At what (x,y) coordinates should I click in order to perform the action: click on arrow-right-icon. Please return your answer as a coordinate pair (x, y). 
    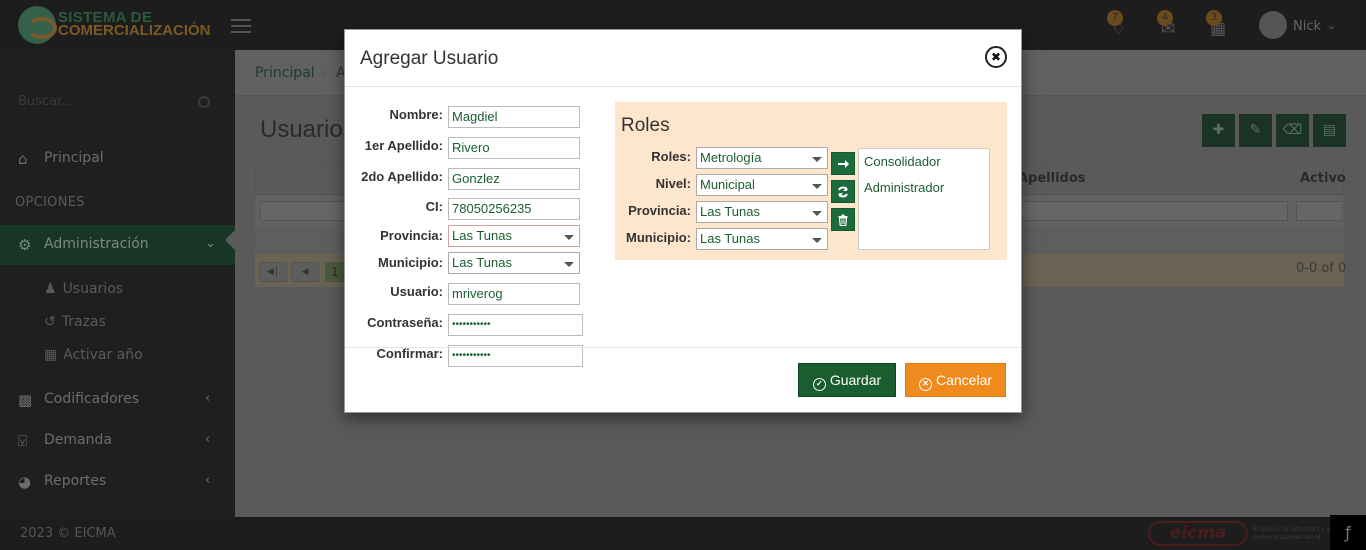
    Looking at the image, I should click on (843, 164).